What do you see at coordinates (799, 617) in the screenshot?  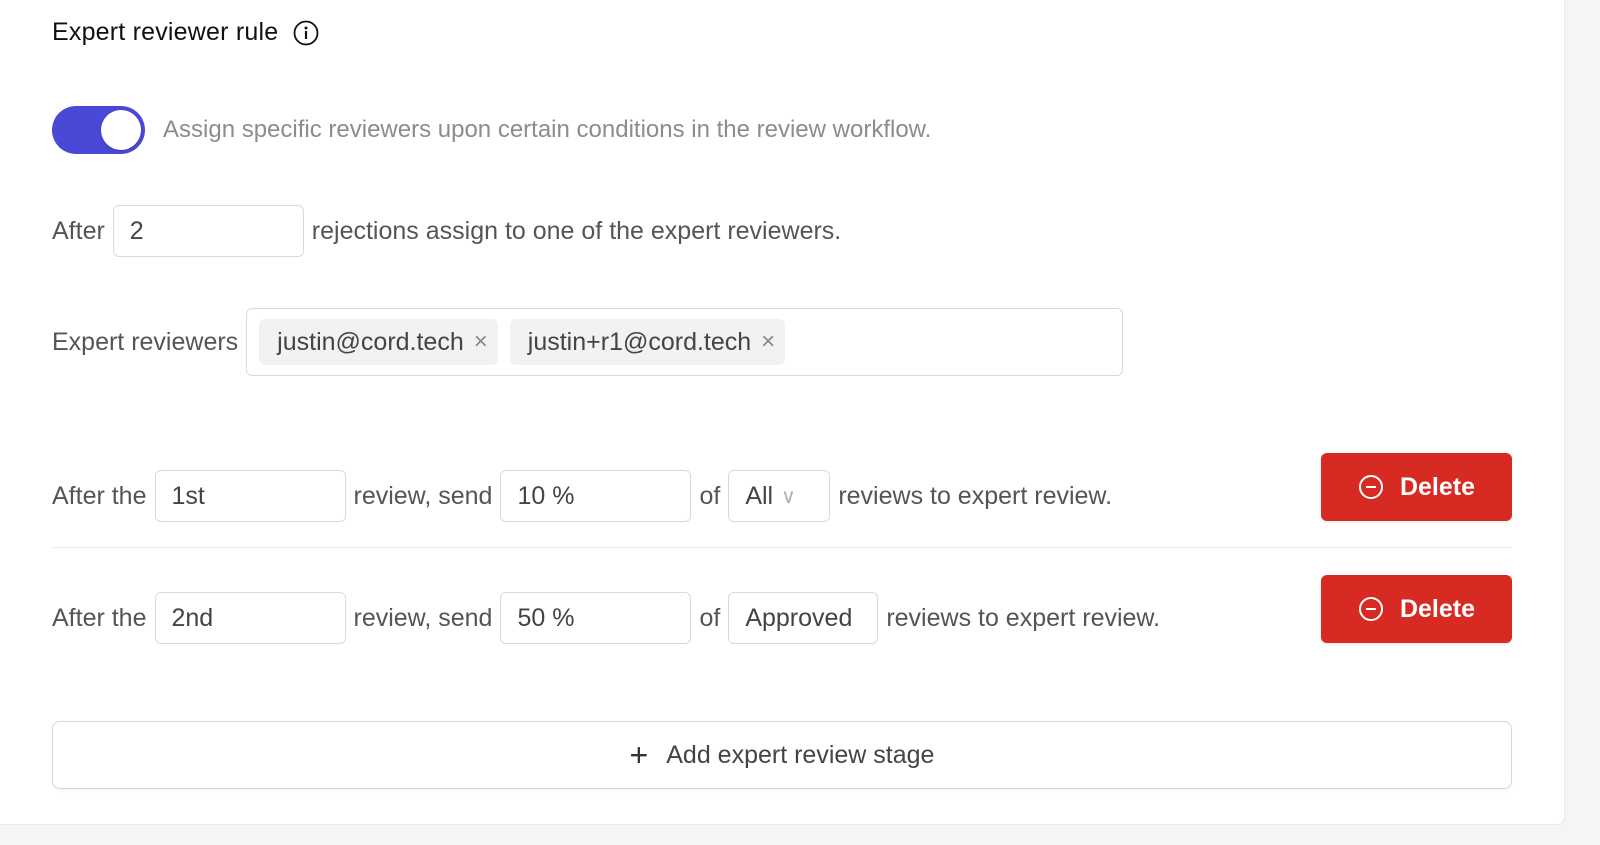 I see `select-value: Approved` at bounding box center [799, 617].